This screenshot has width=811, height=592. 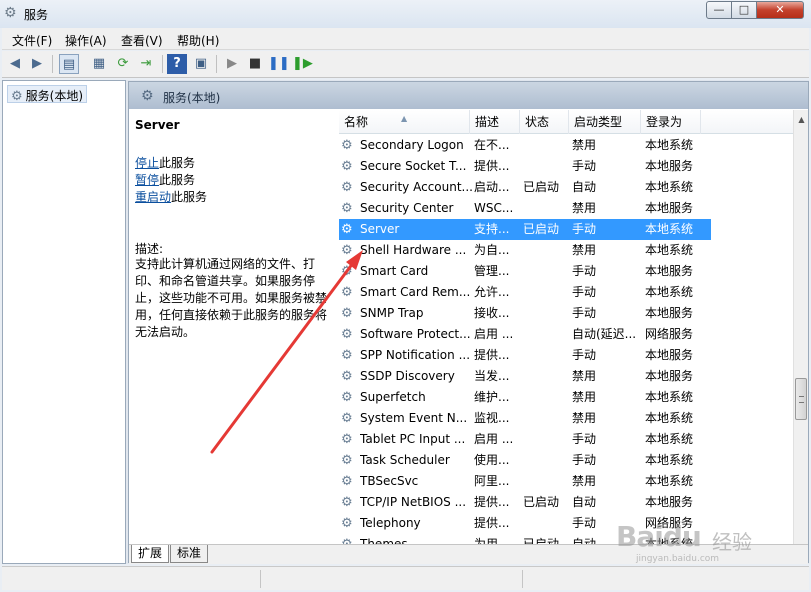 I want to click on stop-link-suffix: 此服务, so click(x=177, y=163).